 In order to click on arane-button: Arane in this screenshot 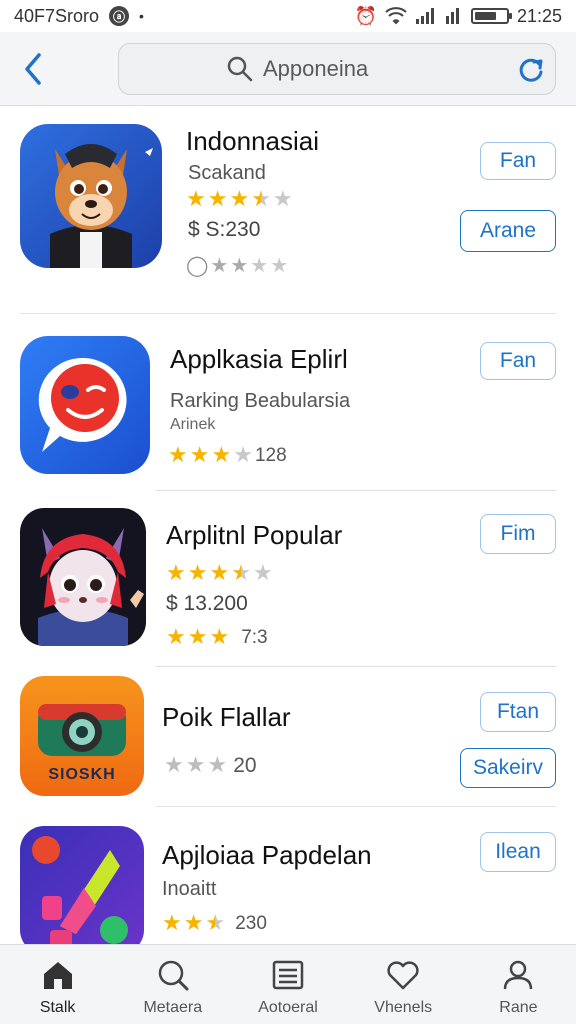, I will do `click(508, 231)`.